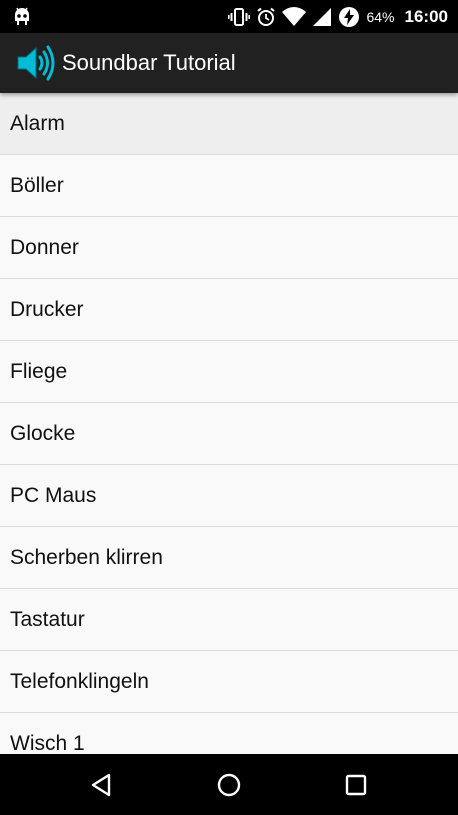  I want to click on list-item-label: Drucker, so click(47, 309).